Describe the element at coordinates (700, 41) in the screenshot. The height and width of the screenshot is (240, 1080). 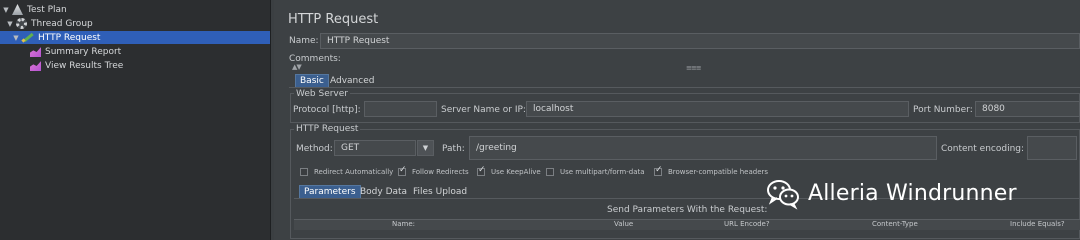
I see `name-field: HTTP Request` at that location.